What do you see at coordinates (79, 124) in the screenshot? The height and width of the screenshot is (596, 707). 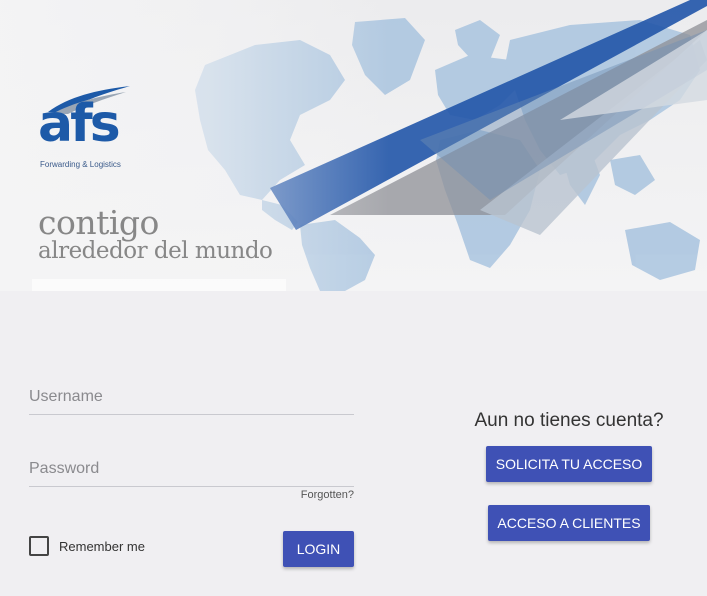 I see `logo-wordmark: afs` at bounding box center [79, 124].